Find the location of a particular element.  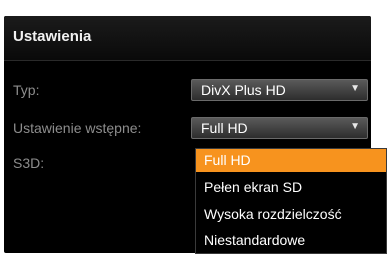

preset-select: Full HD ▼ is located at coordinates (279, 128).